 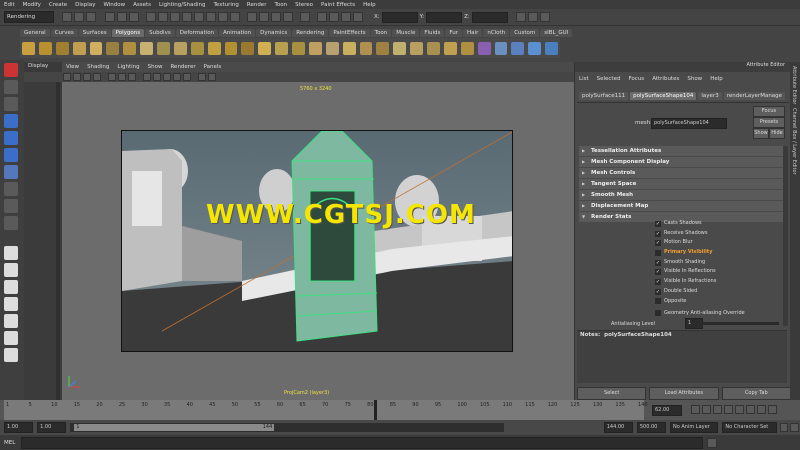 I want to click on checkbox-casts-shadows: ✓, so click(x=658, y=223).